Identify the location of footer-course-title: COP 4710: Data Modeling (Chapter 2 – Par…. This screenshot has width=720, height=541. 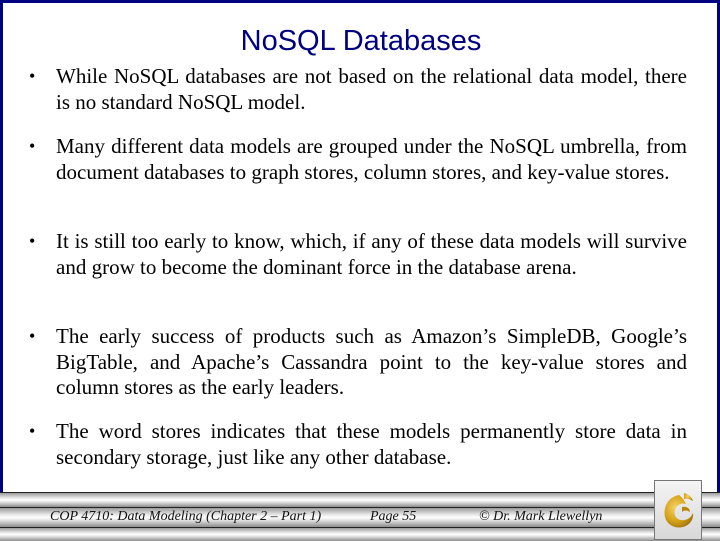
(186, 516).